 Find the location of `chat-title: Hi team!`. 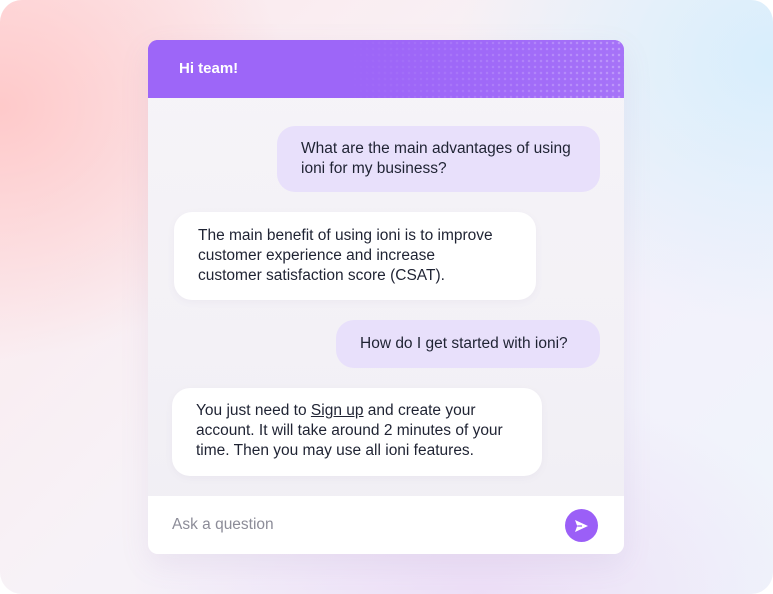

chat-title: Hi team! is located at coordinates (209, 68).